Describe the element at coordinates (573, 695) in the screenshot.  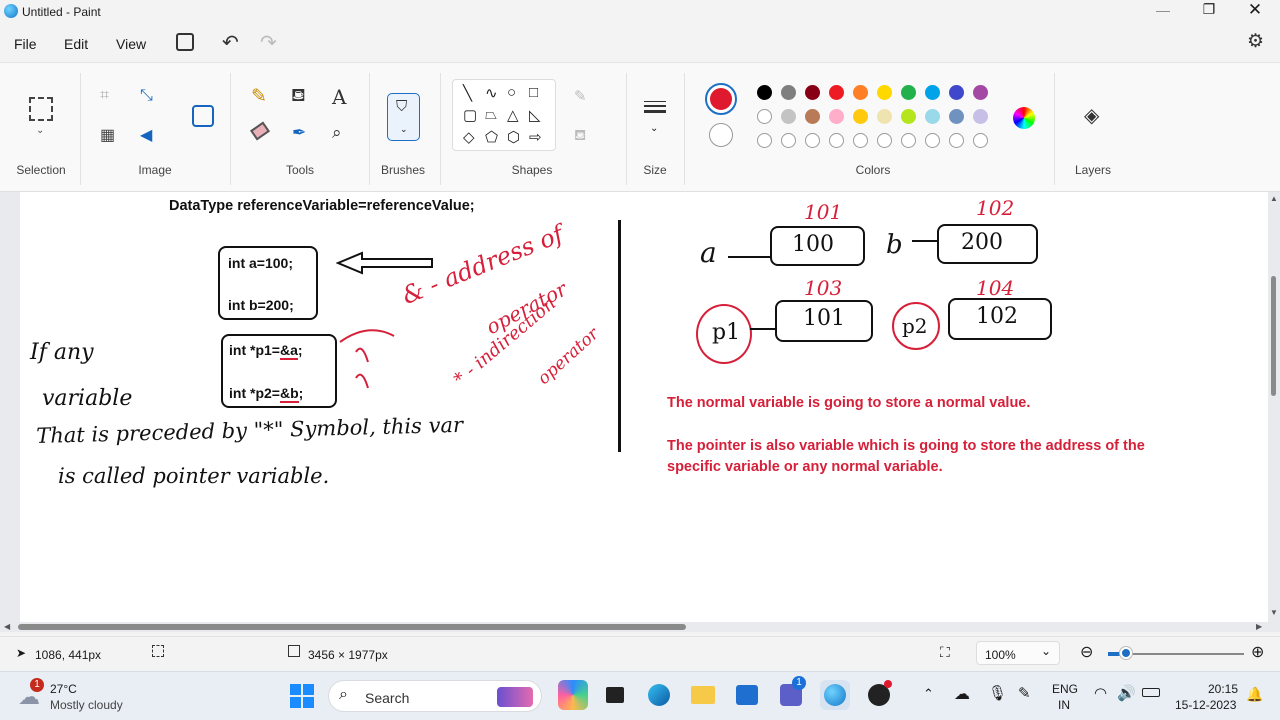
I see `copilot-icon` at that location.